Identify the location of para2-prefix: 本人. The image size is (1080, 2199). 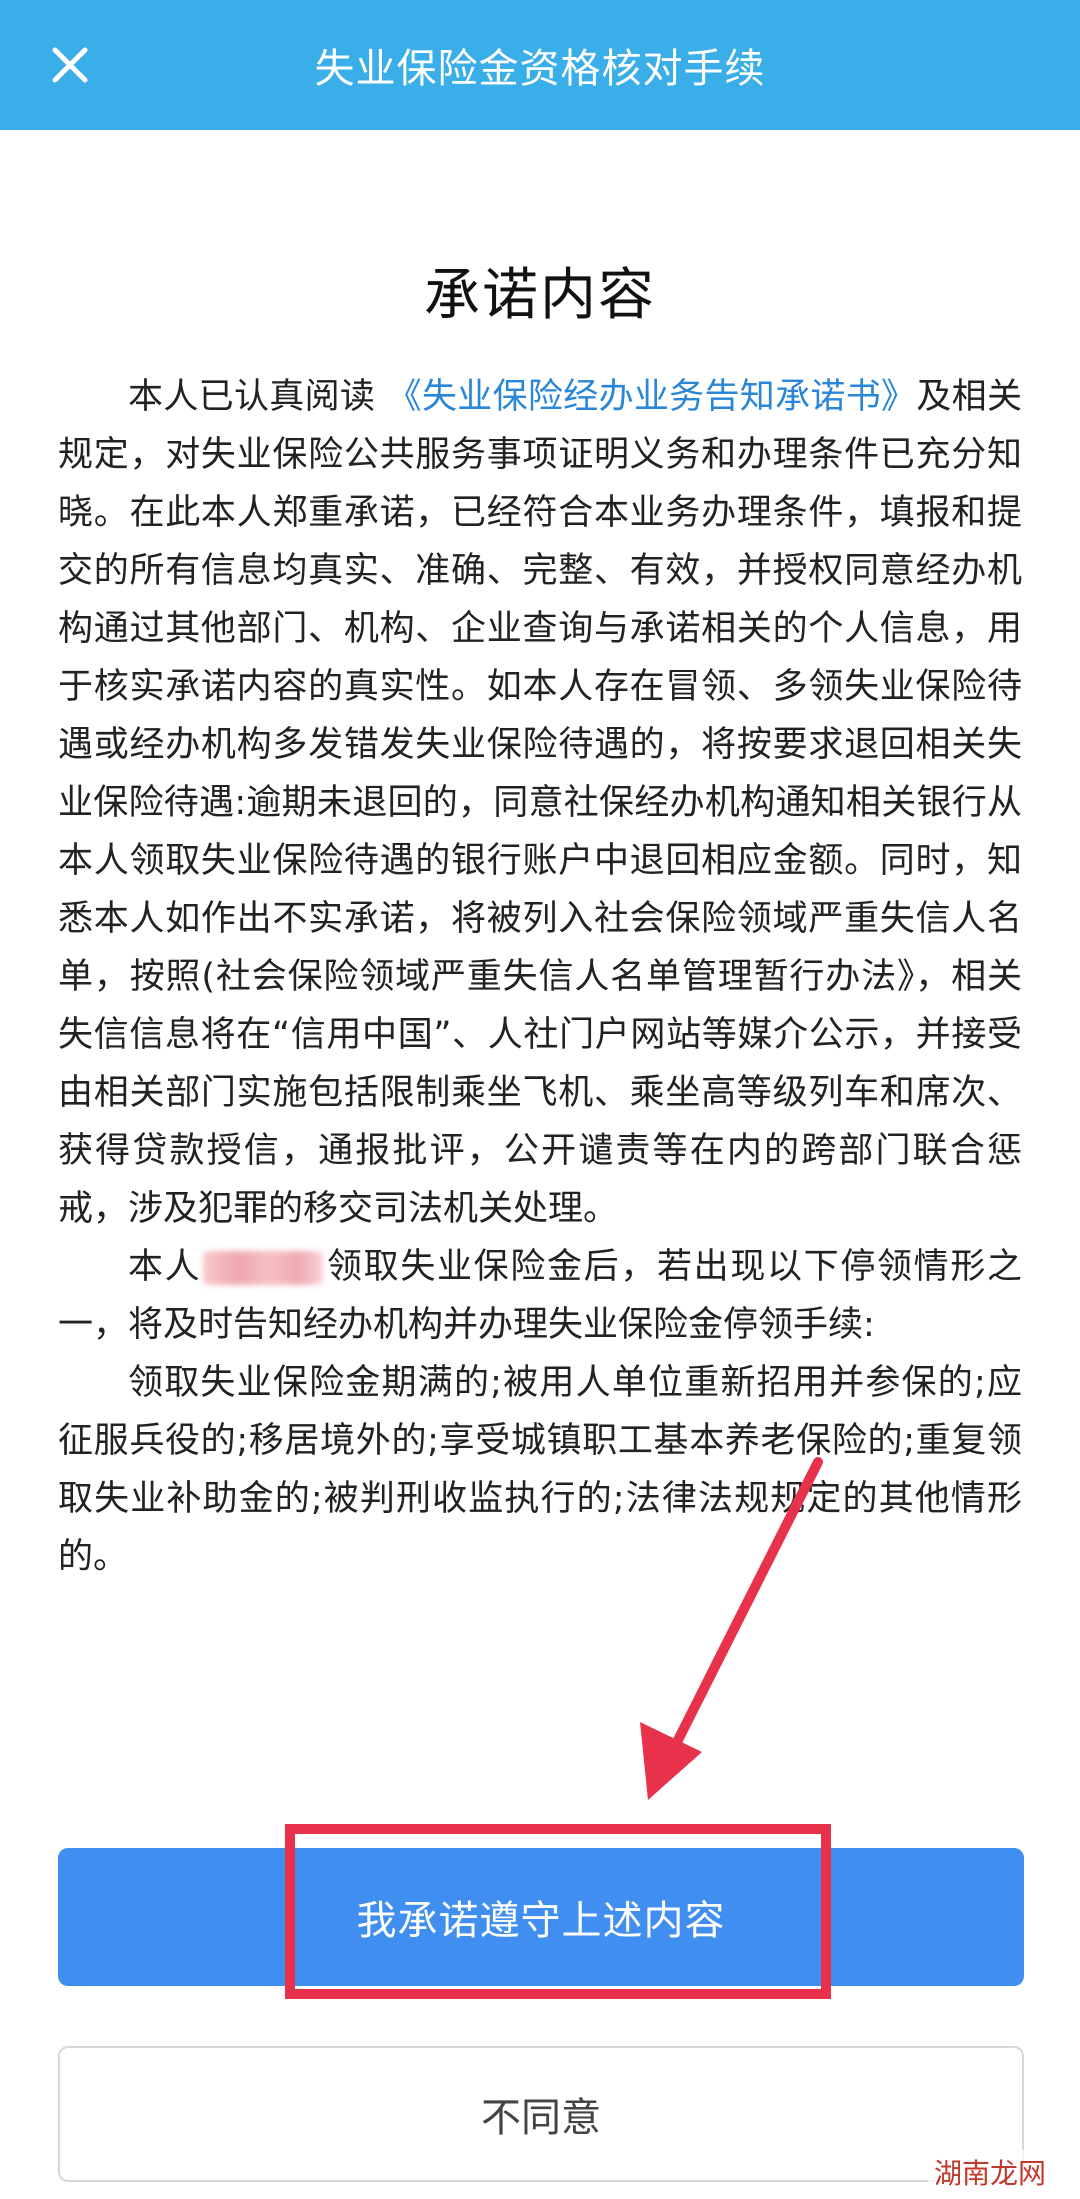
(165, 1267).